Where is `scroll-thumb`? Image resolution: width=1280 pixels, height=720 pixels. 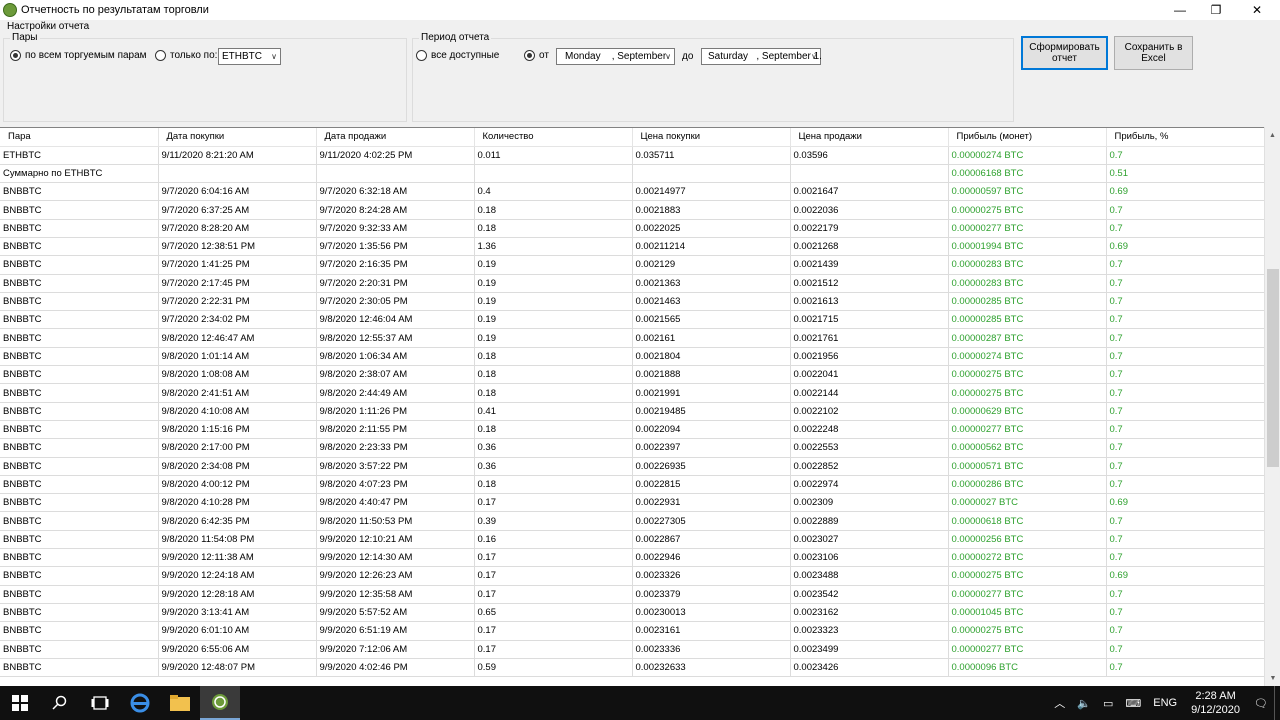
scroll-thumb is located at coordinates (1273, 368).